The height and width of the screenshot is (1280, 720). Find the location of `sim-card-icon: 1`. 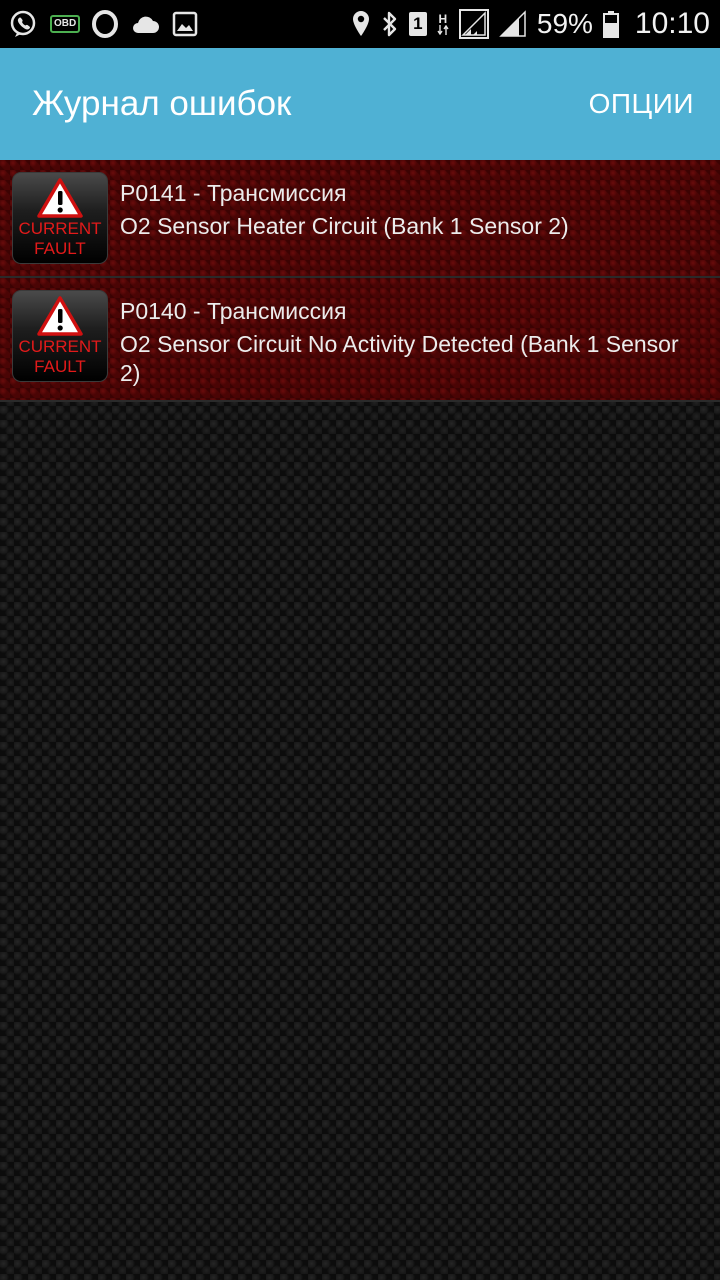

sim-card-icon: 1 is located at coordinates (417, 24).